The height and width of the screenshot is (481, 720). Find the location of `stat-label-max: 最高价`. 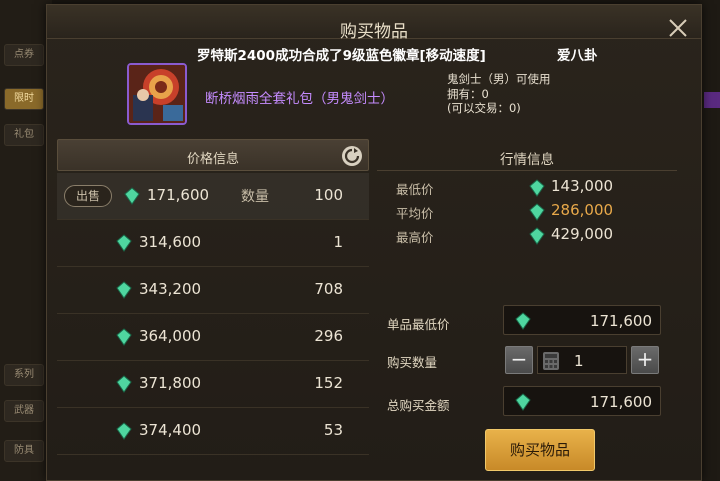

stat-label-max: 最高价 is located at coordinates (415, 237).